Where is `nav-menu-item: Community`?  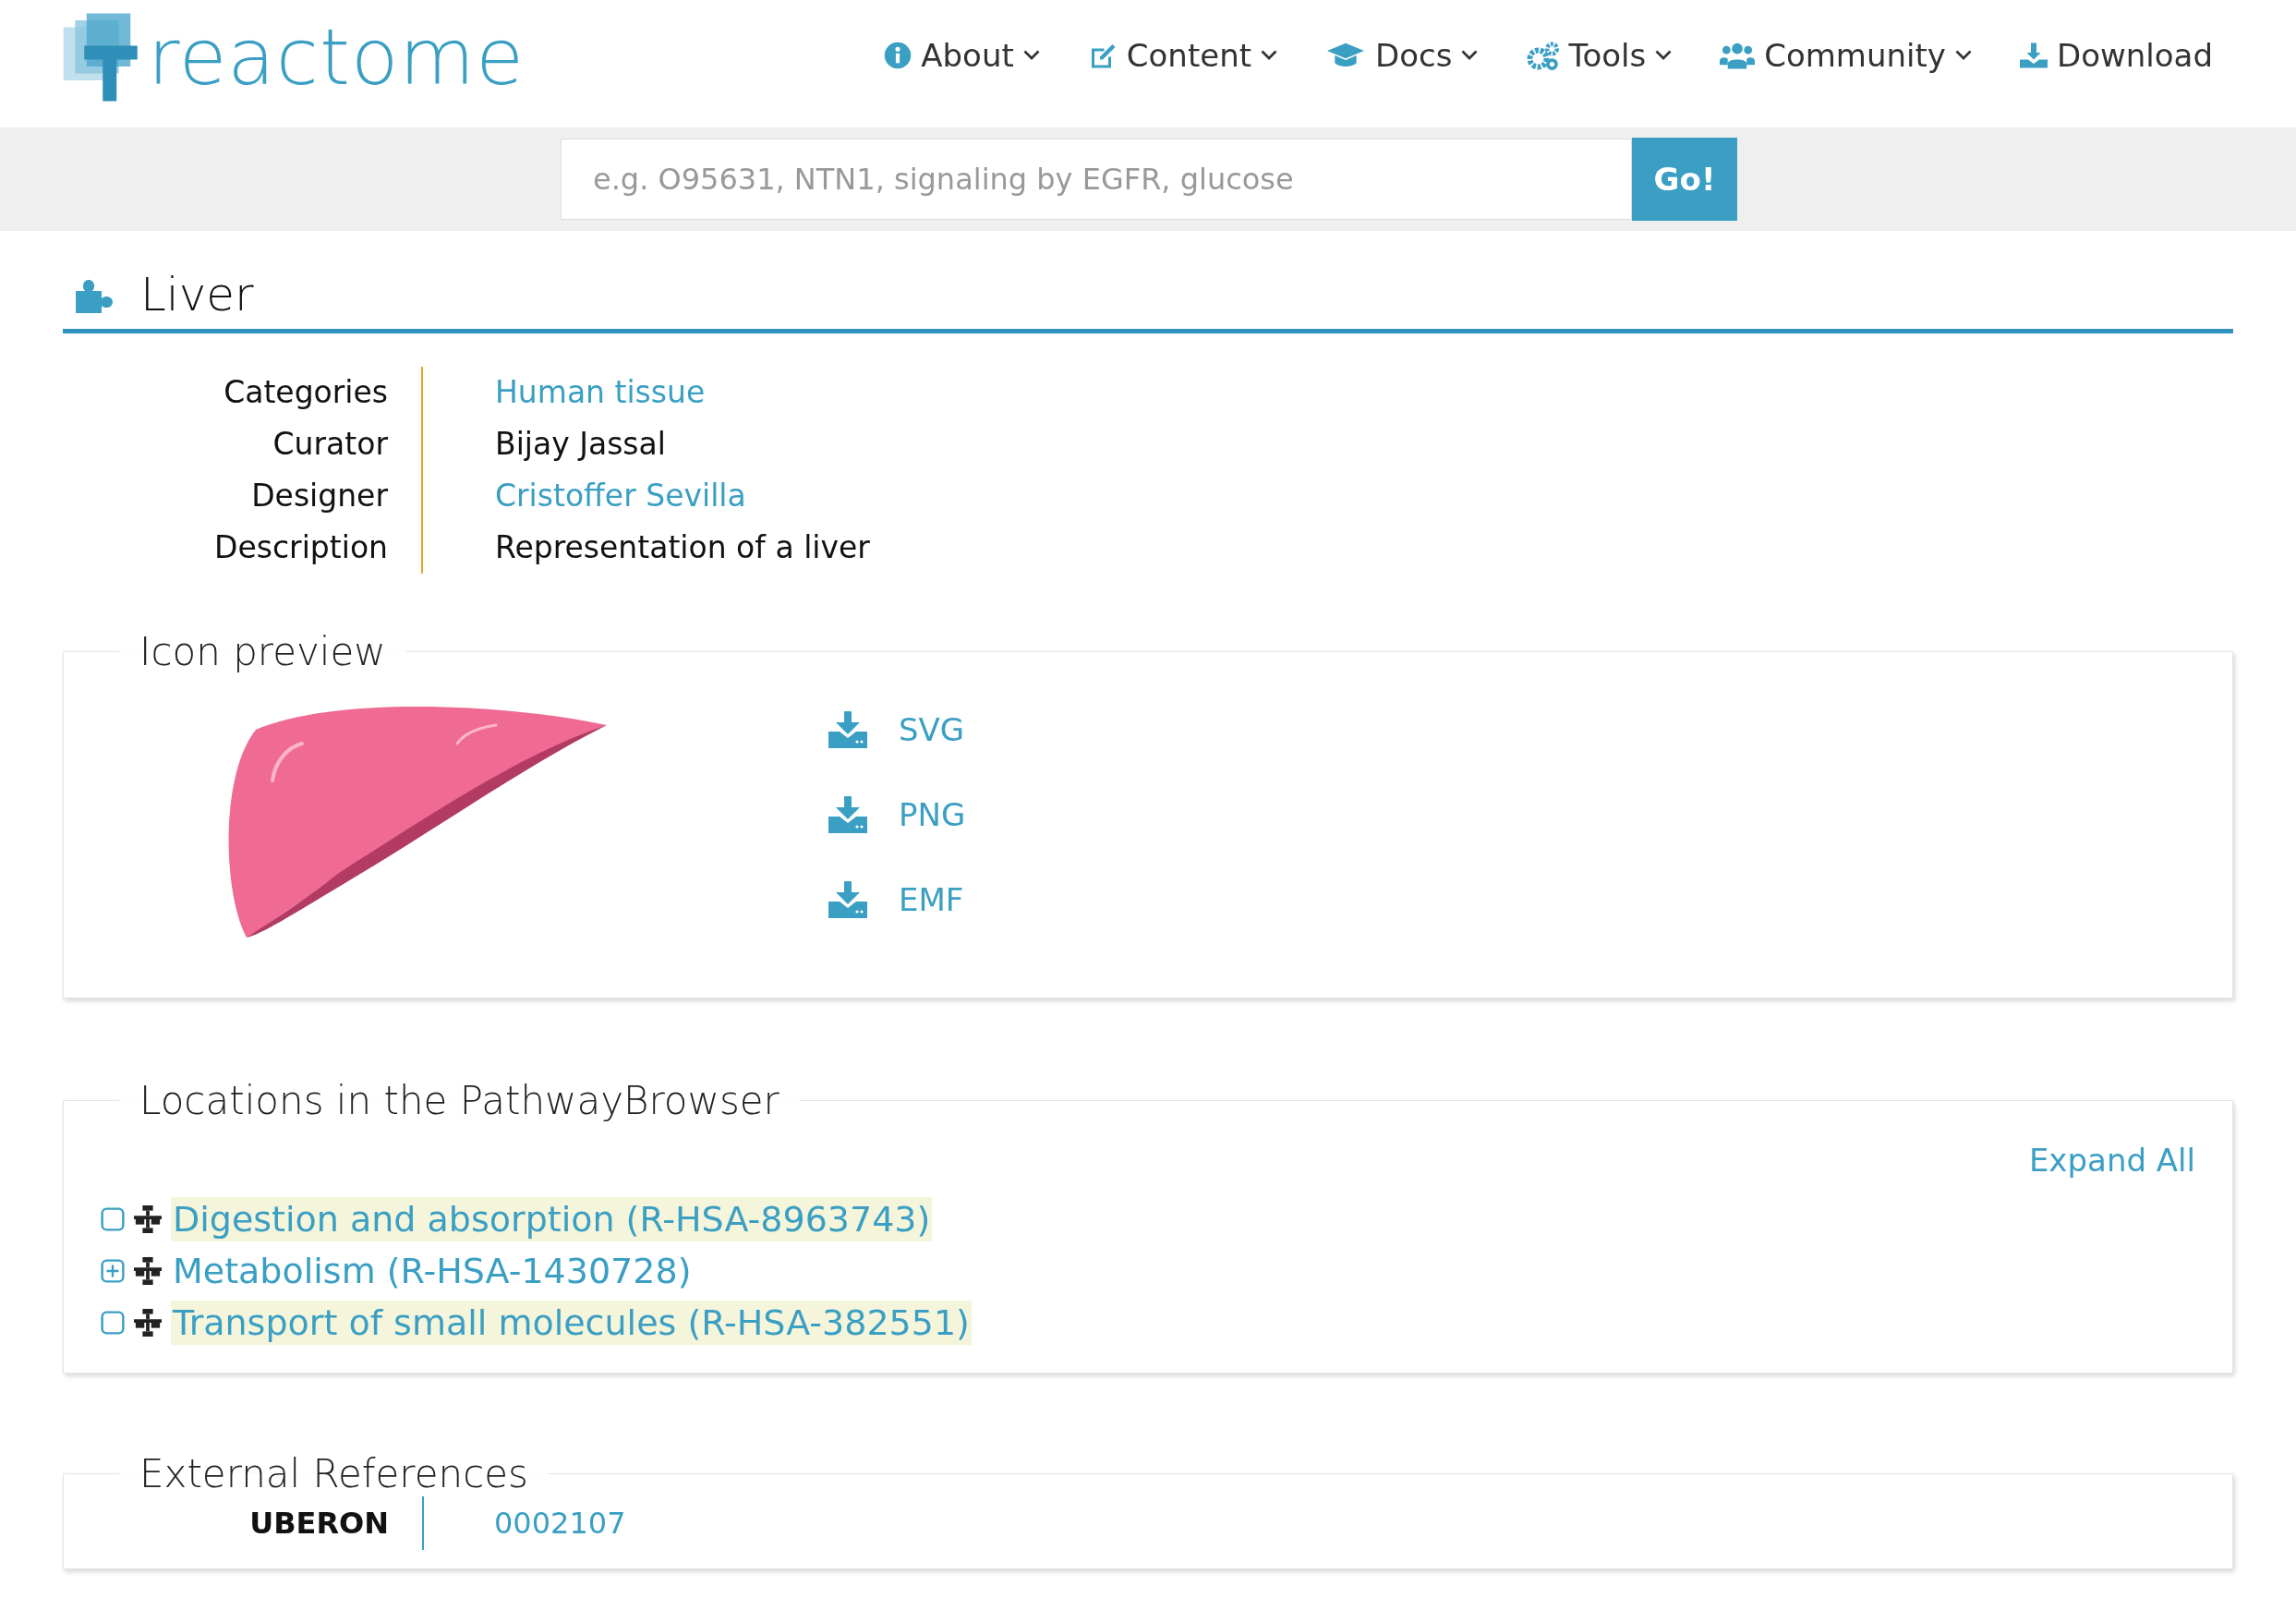 nav-menu-item: Community is located at coordinates (1846, 55).